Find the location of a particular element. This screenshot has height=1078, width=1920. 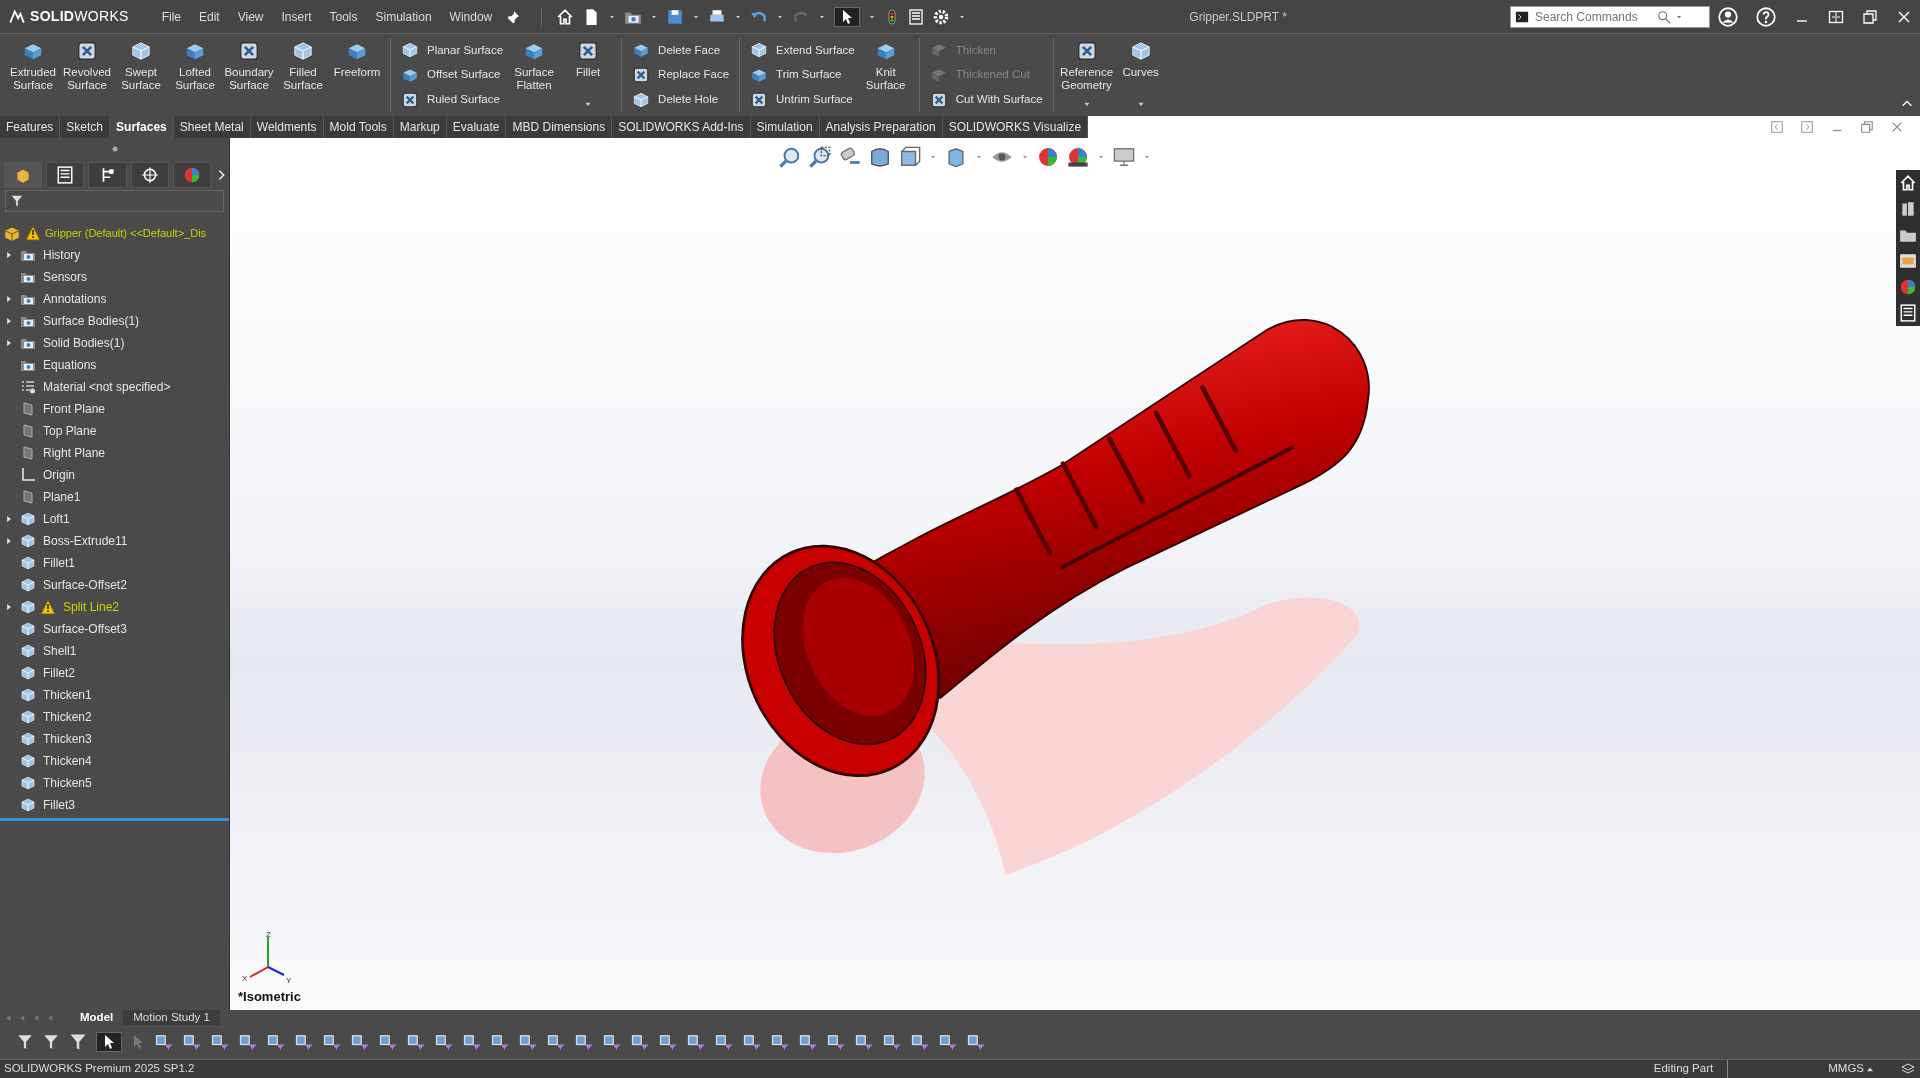

user-icon is located at coordinates (1728, 16).